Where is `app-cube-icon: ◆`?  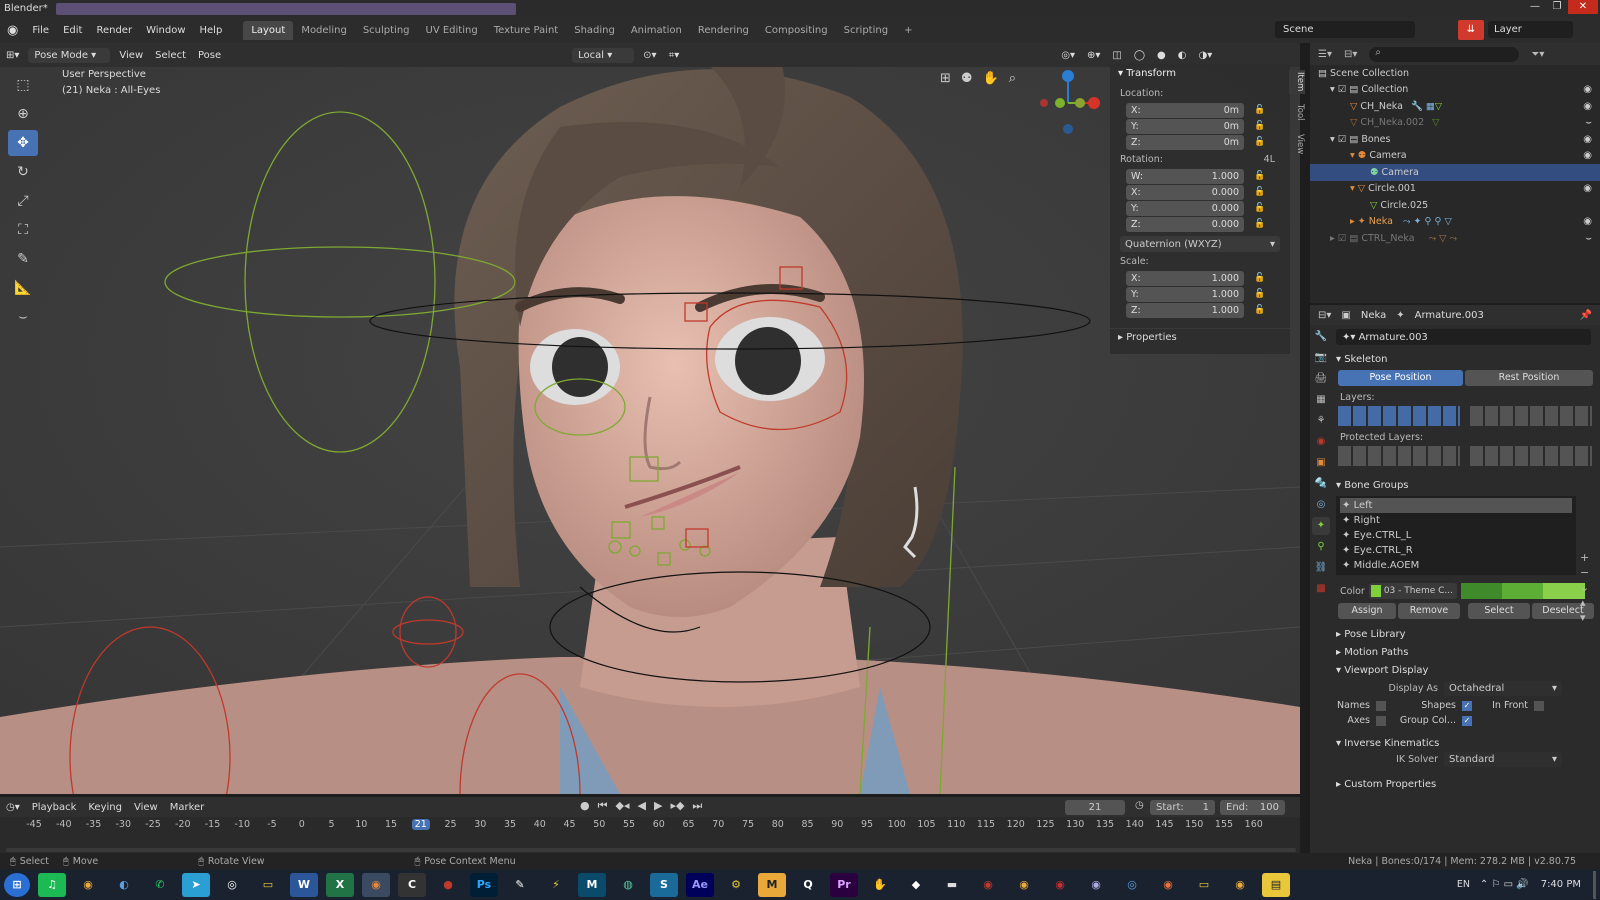
app-cube-icon: ◆ is located at coordinates (916, 885).